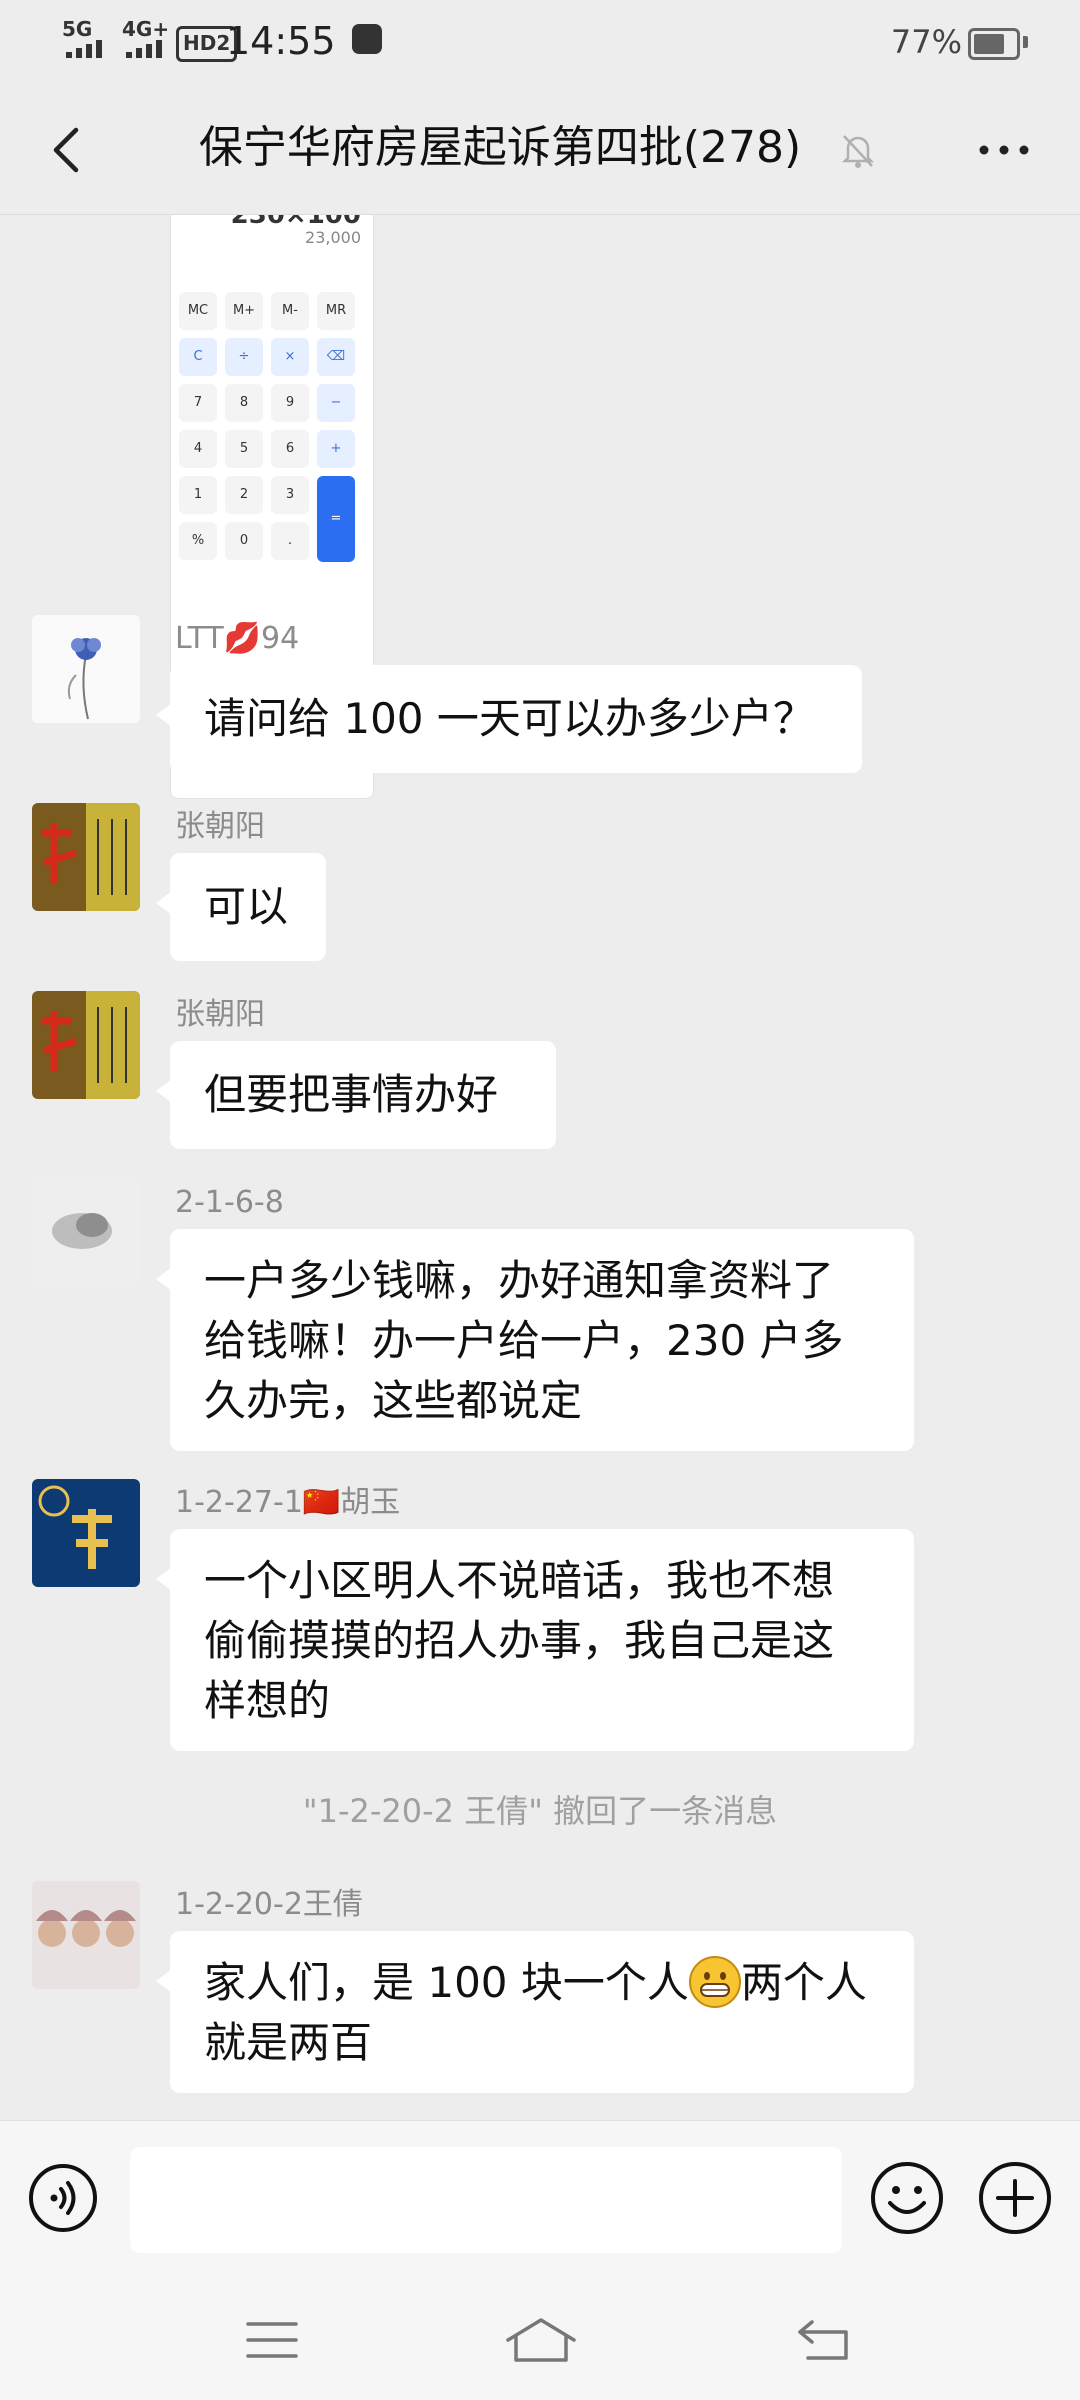 Image resolution: width=1080 pixels, height=2400 pixels. Describe the element at coordinates (288, 1502) in the screenshot. I see `sender-name: 1-2-27-1🇨🇳胡玉` at that location.